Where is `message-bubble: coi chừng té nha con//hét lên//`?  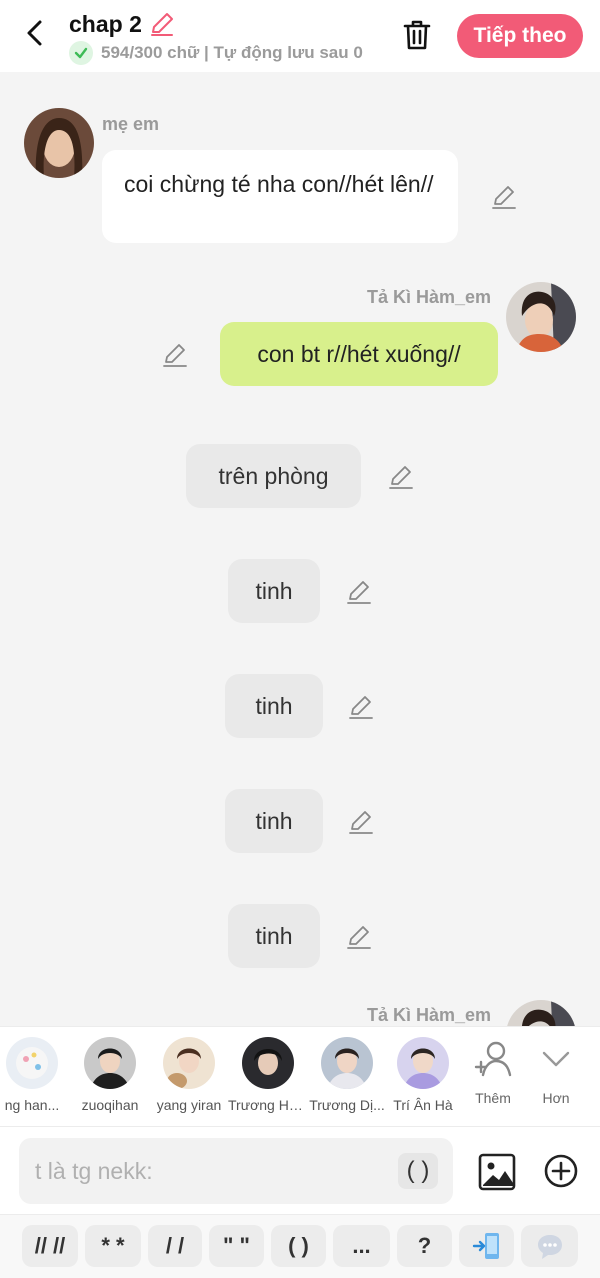 message-bubble: coi chừng té nha con//hét lên// is located at coordinates (280, 196).